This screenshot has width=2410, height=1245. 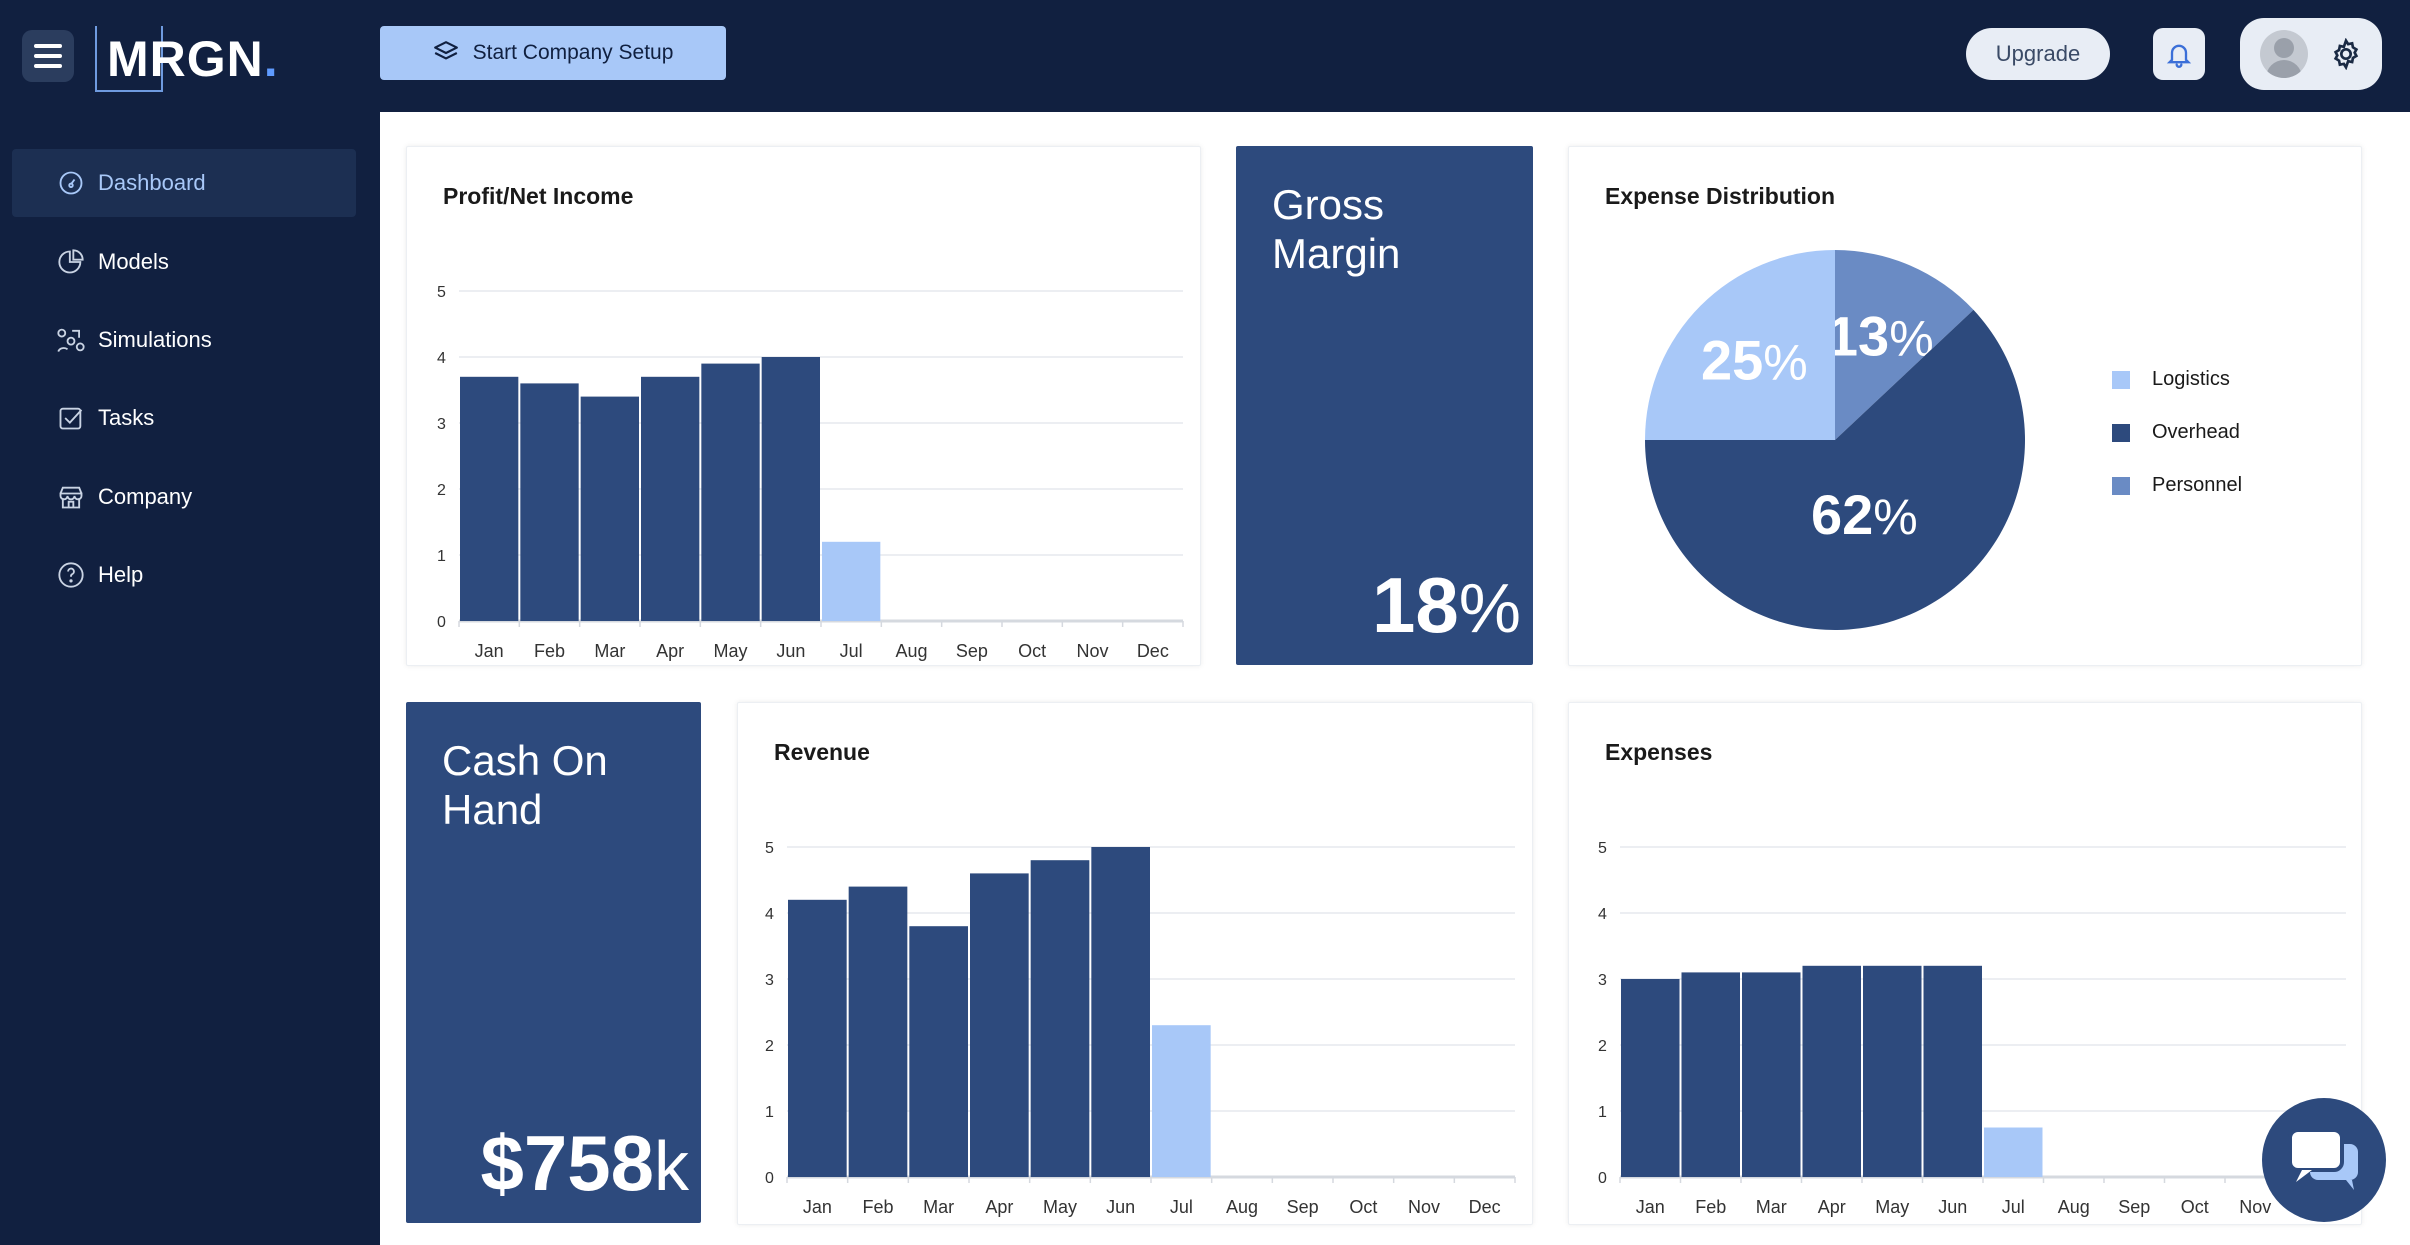 What do you see at coordinates (1754, 359) in the screenshot?
I see `pie-label: 25%` at bounding box center [1754, 359].